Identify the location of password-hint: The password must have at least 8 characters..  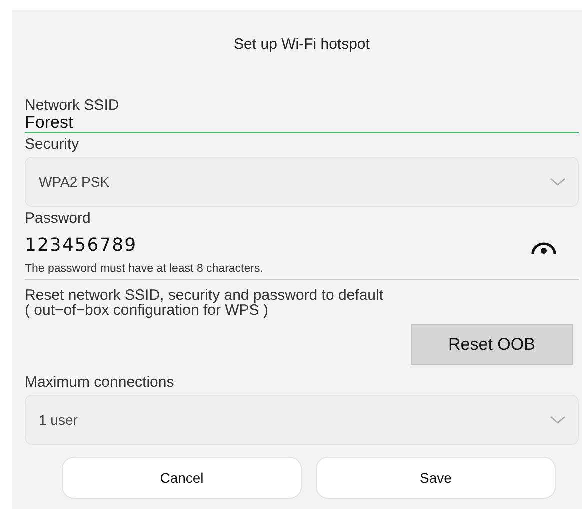
(302, 268).